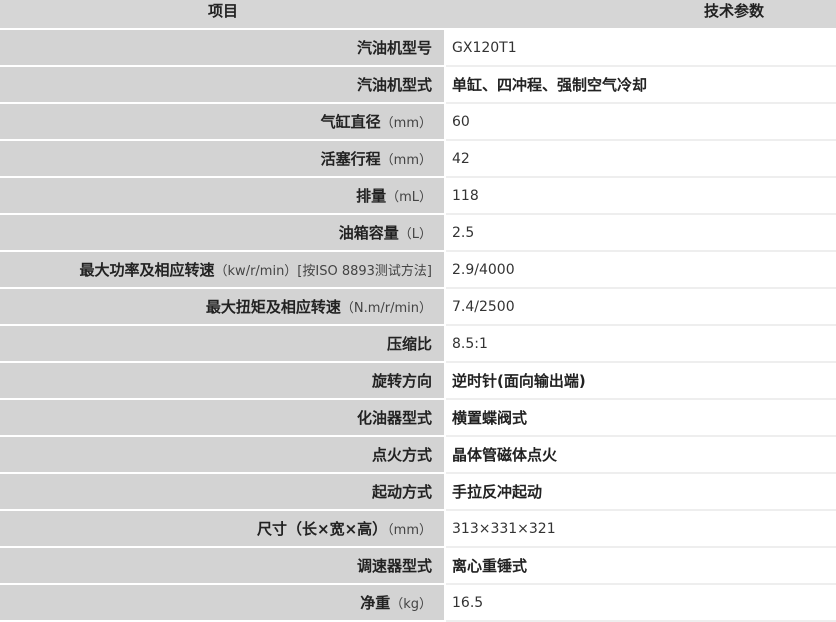 The height and width of the screenshot is (622, 836). What do you see at coordinates (223, 196) in the screenshot?
I see `row-label: 排量（mL）` at bounding box center [223, 196].